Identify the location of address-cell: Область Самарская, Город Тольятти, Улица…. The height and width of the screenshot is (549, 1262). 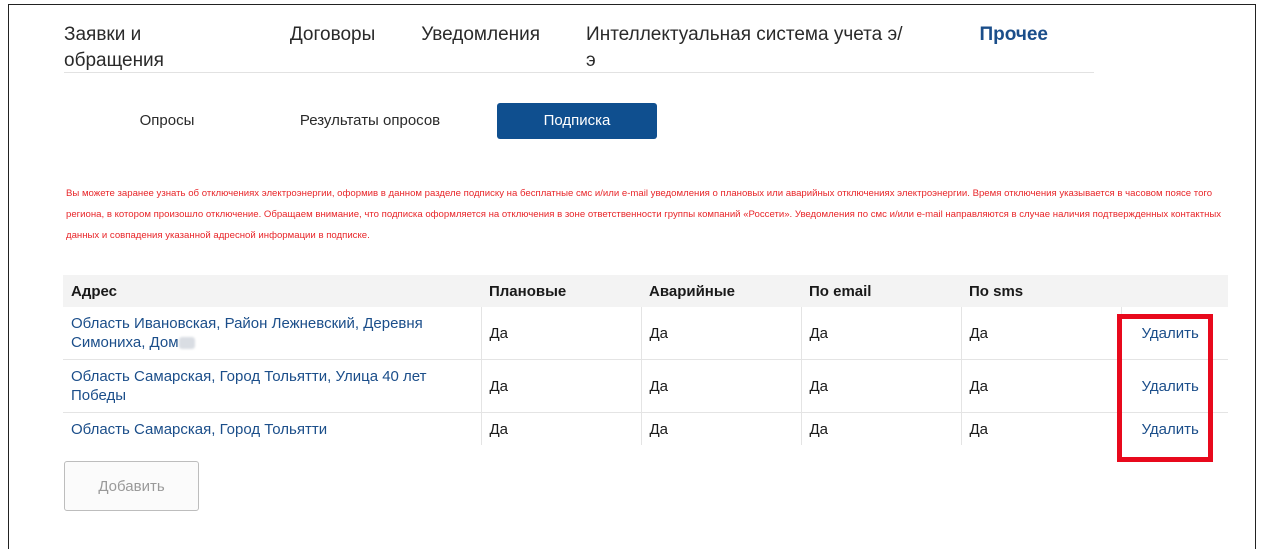
(272, 386).